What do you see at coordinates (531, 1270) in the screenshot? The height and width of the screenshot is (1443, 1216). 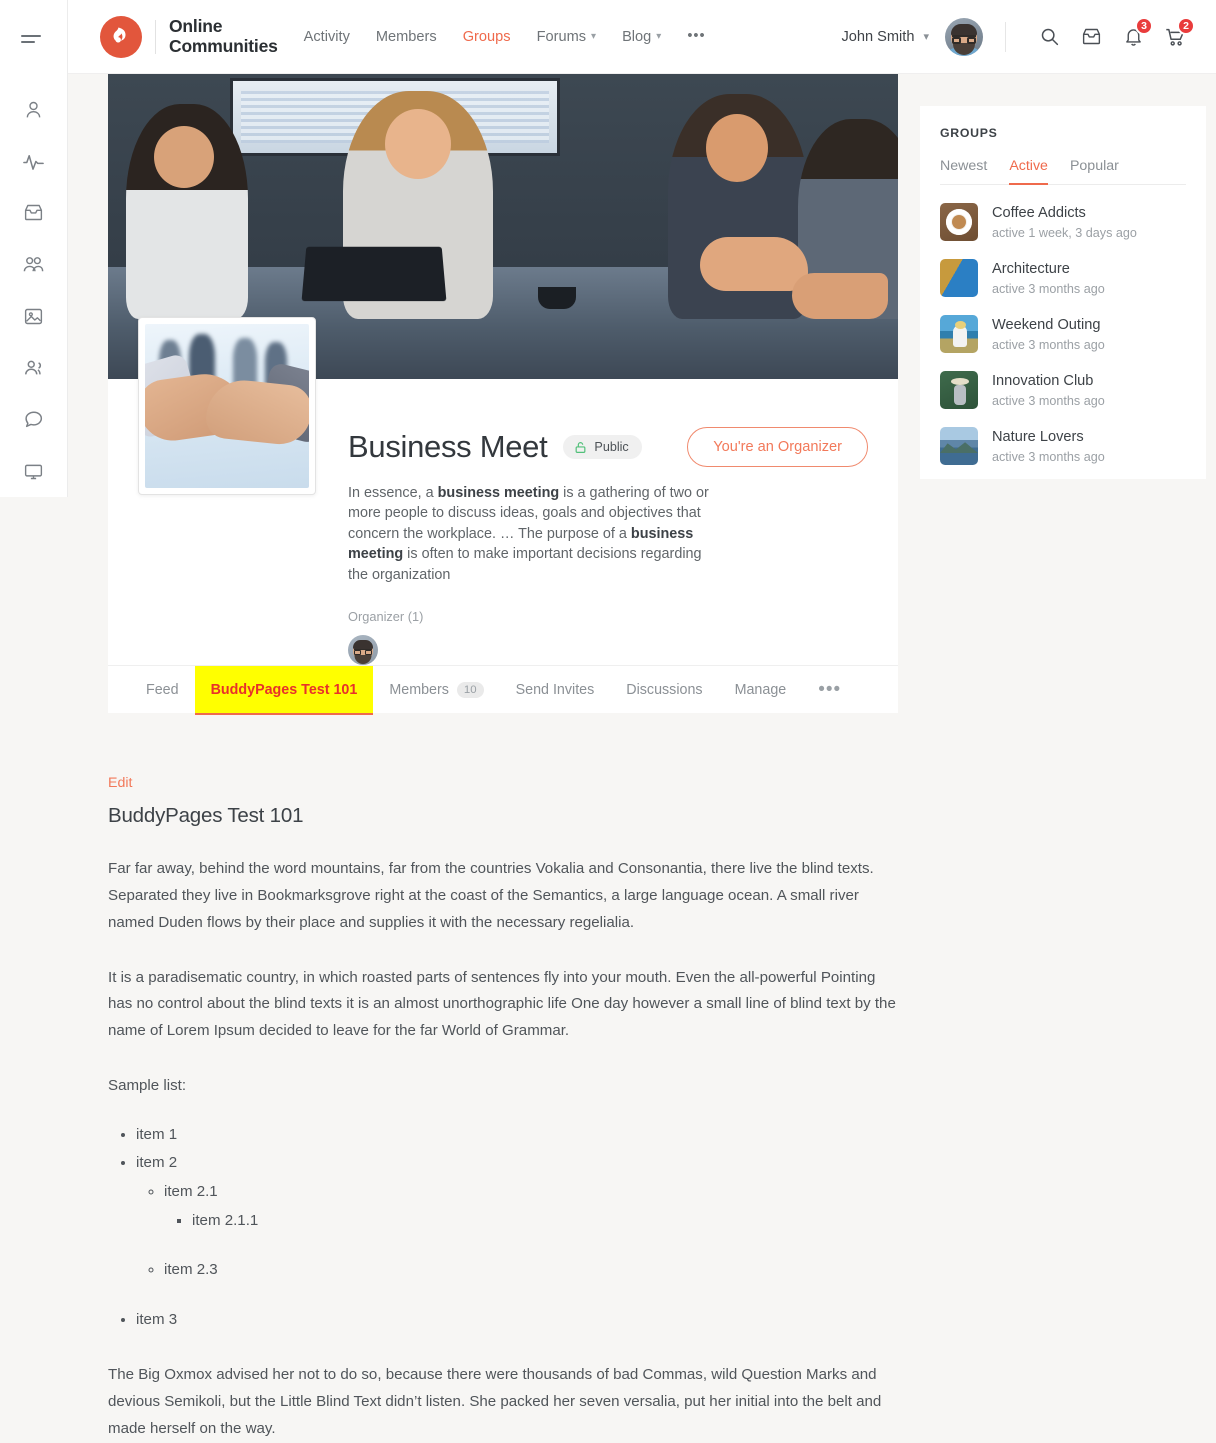 I see `list-item: item 2.3` at bounding box center [531, 1270].